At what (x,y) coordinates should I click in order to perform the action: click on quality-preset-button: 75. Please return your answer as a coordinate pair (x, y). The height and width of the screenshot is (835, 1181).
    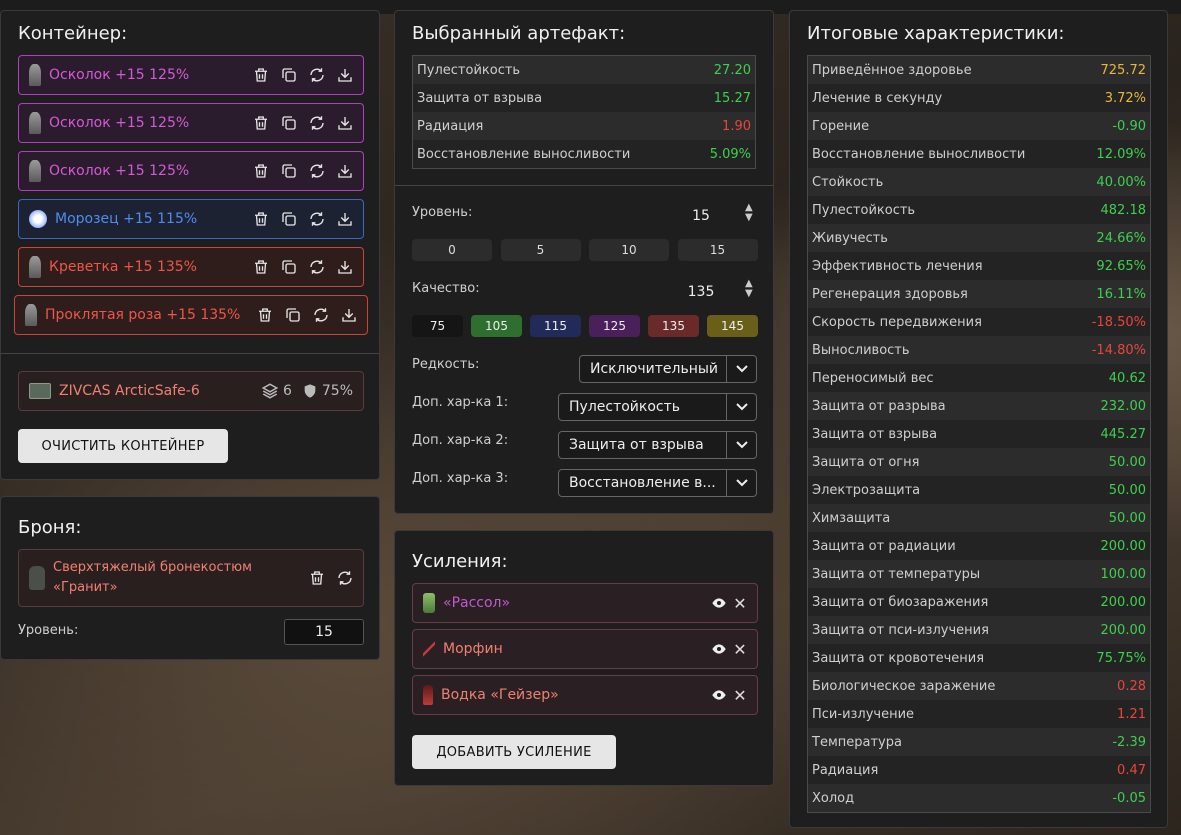
    Looking at the image, I should click on (437, 326).